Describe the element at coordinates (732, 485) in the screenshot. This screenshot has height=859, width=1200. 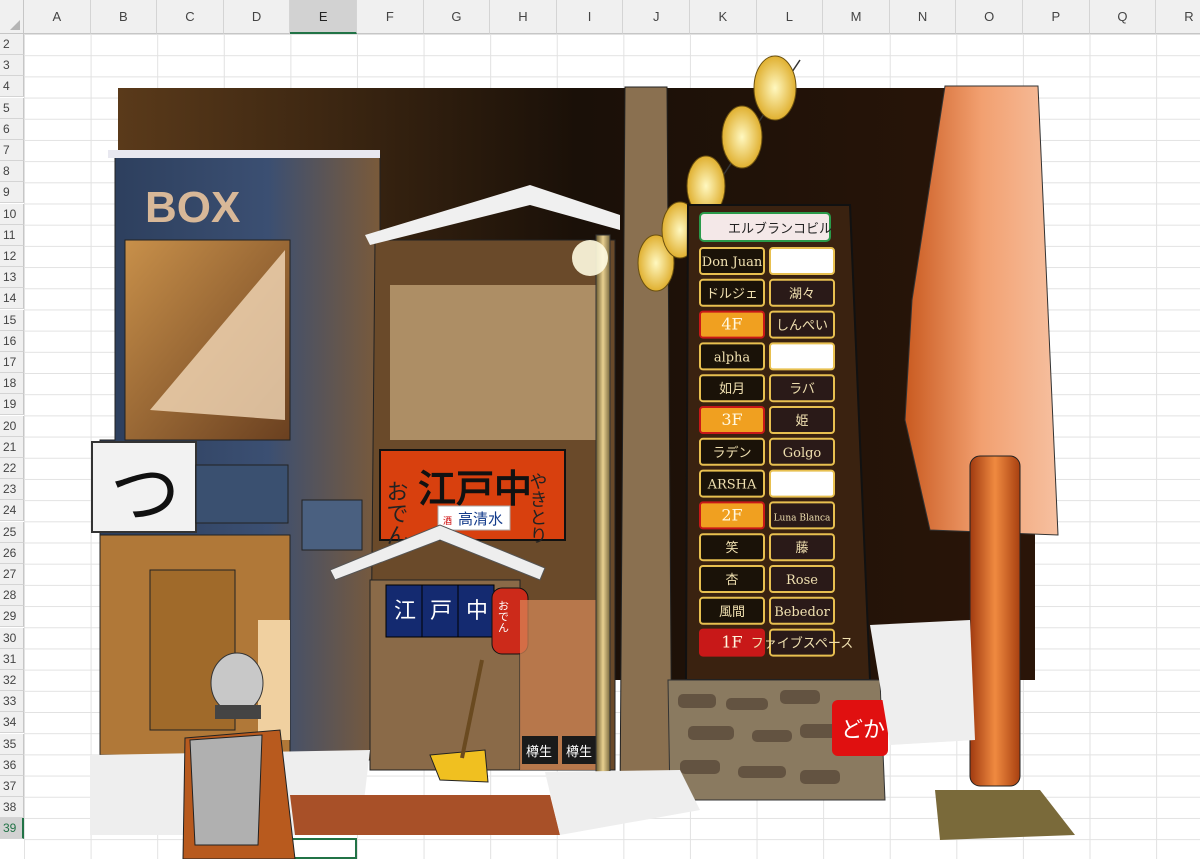
I see `tenant-sign-text: ARSHA` at that location.